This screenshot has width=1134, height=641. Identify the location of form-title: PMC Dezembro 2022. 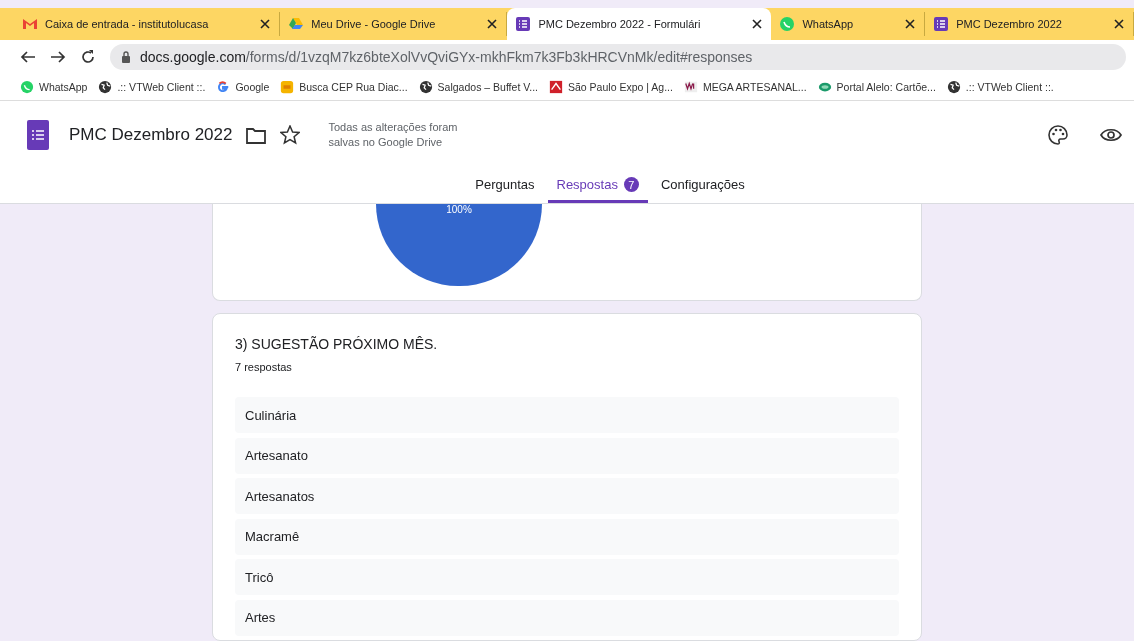
(151, 135).